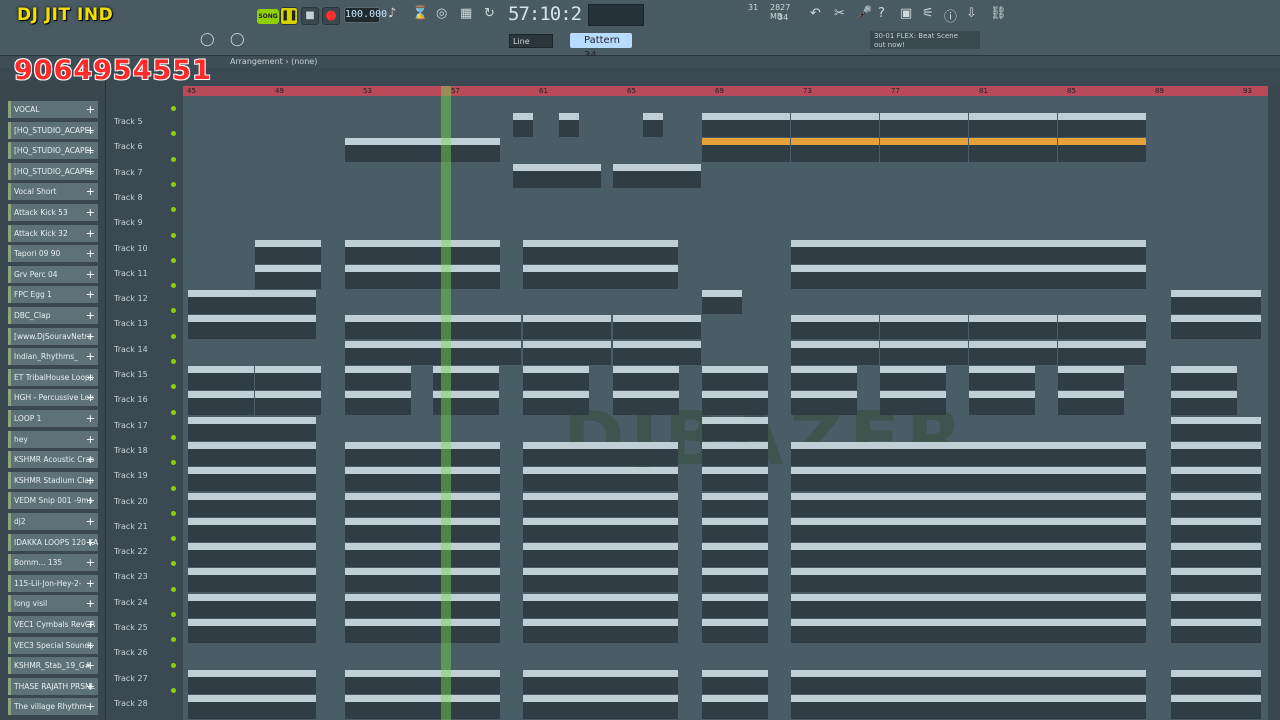 The width and height of the screenshot is (1280, 720). What do you see at coordinates (881, 13) in the screenshot?
I see `help-icon: ?` at bounding box center [881, 13].